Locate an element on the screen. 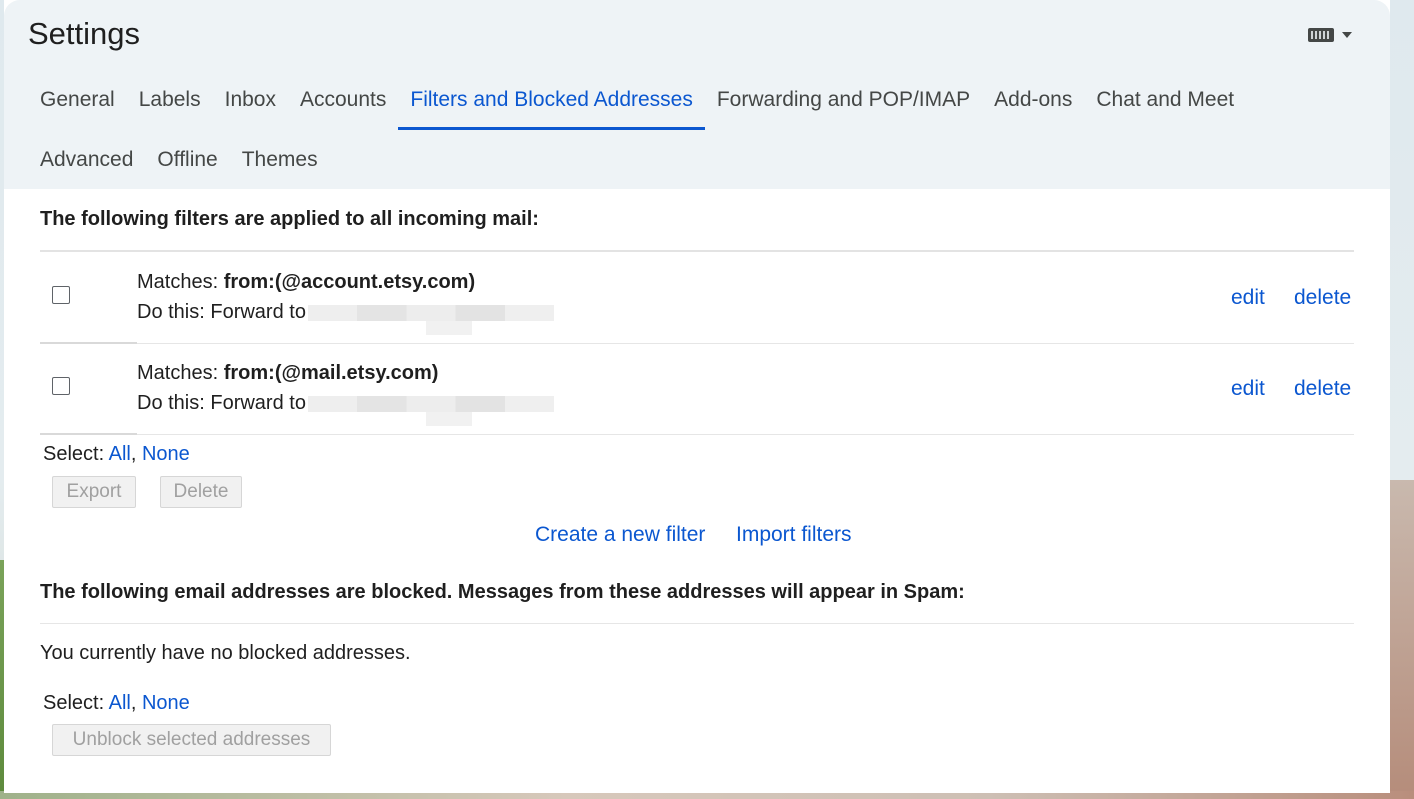 The image size is (1414, 799). filter-matches-value: from:(@account.etsy.com) is located at coordinates (349, 282).